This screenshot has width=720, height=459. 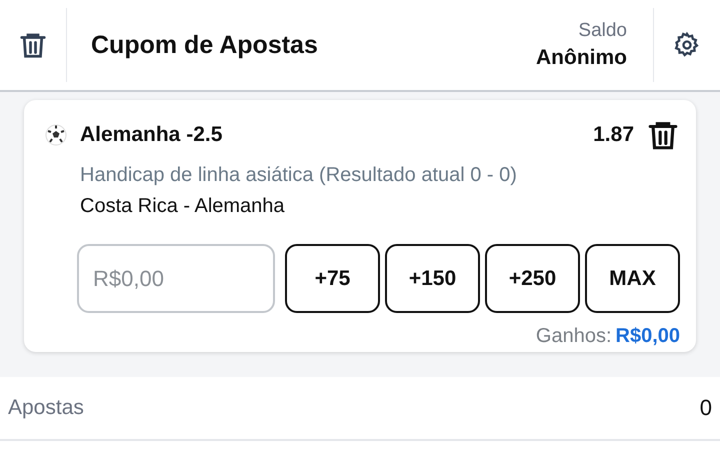 What do you see at coordinates (706, 408) in the screenshot?
I see `bets-count: 0` at bounding box center [706, 408].